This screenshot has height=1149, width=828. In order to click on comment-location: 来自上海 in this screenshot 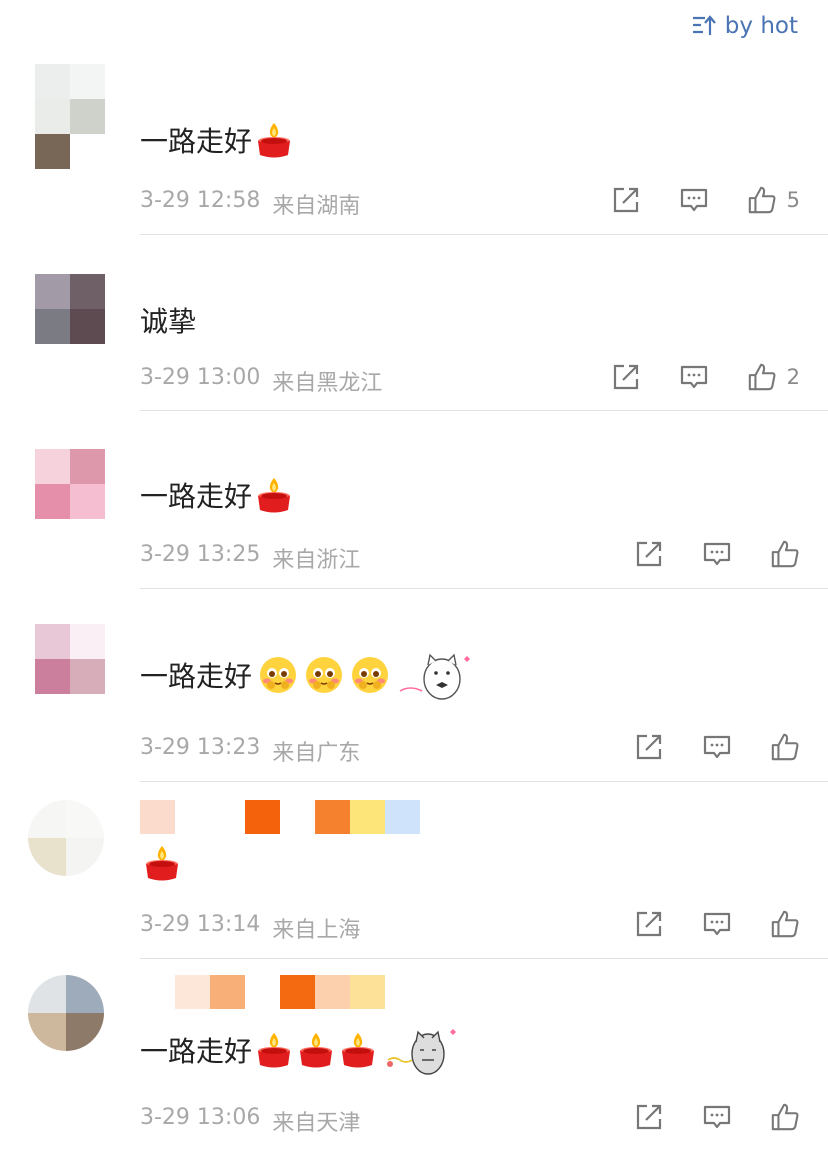, I will do `click(316, 930)`.